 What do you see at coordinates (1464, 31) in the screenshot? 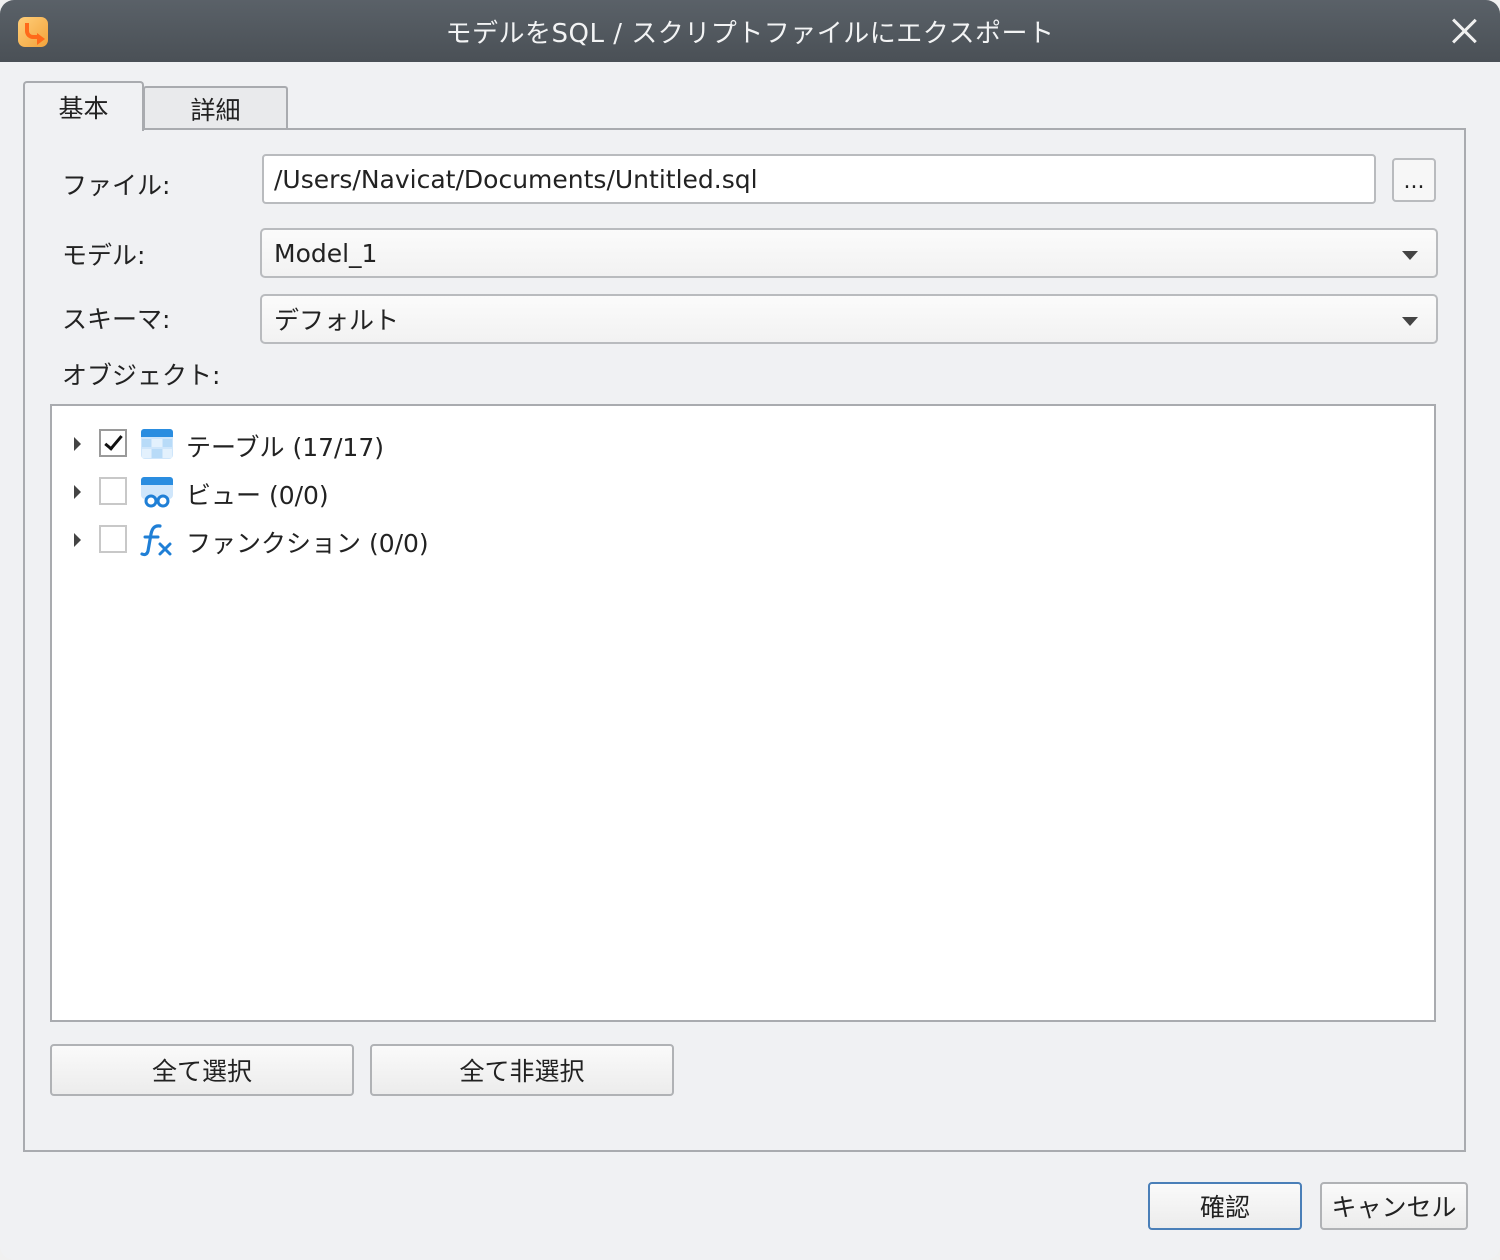
I see `close-icon` at bounding box center [1464, 31].